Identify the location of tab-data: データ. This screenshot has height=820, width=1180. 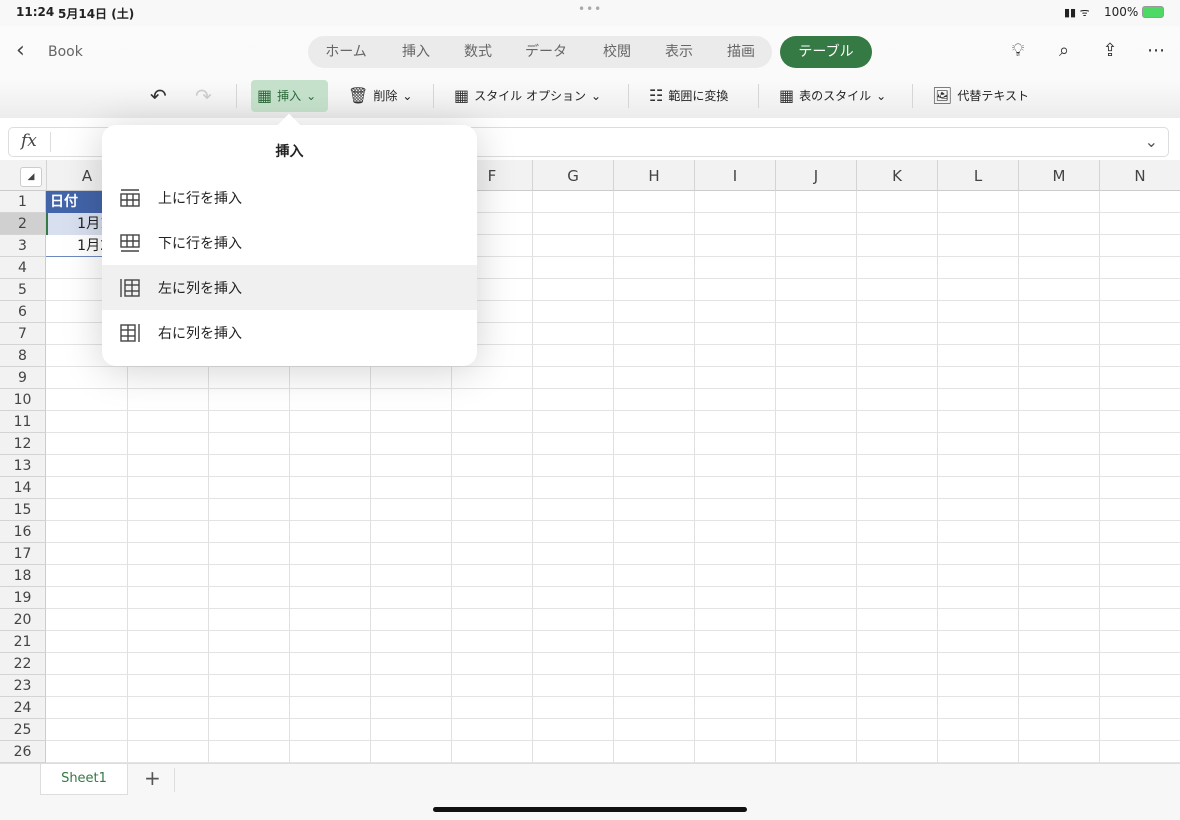
(546, 52).